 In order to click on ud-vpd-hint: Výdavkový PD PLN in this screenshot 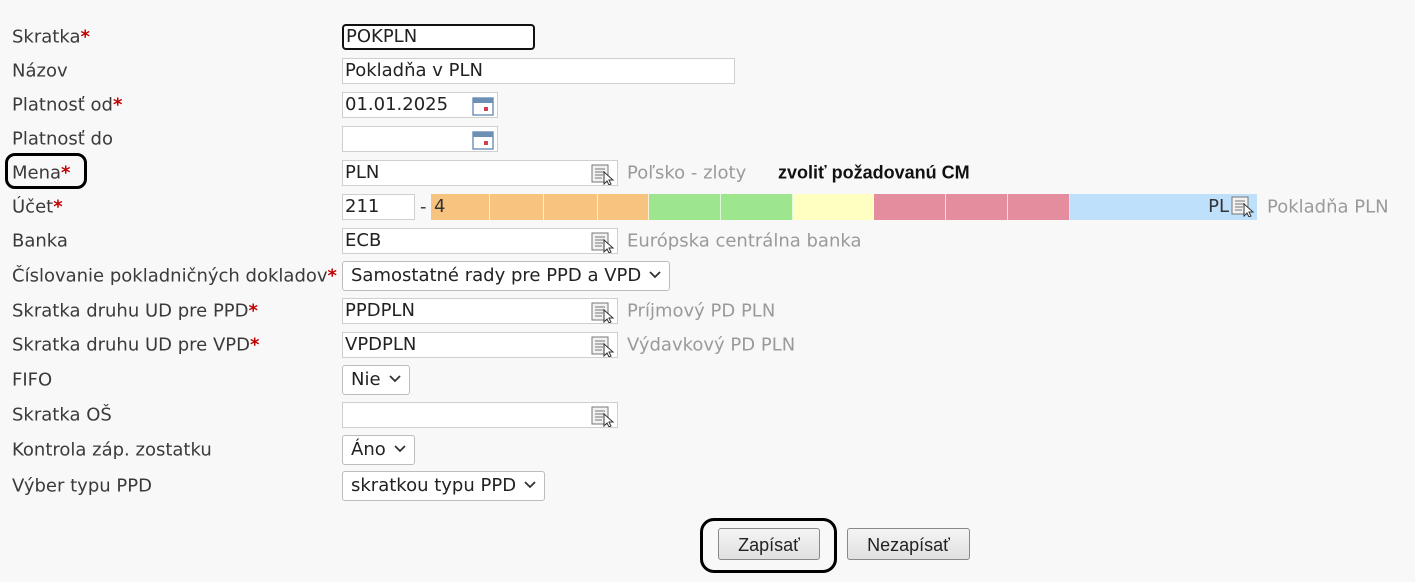, I will do `click(711, 345)`.